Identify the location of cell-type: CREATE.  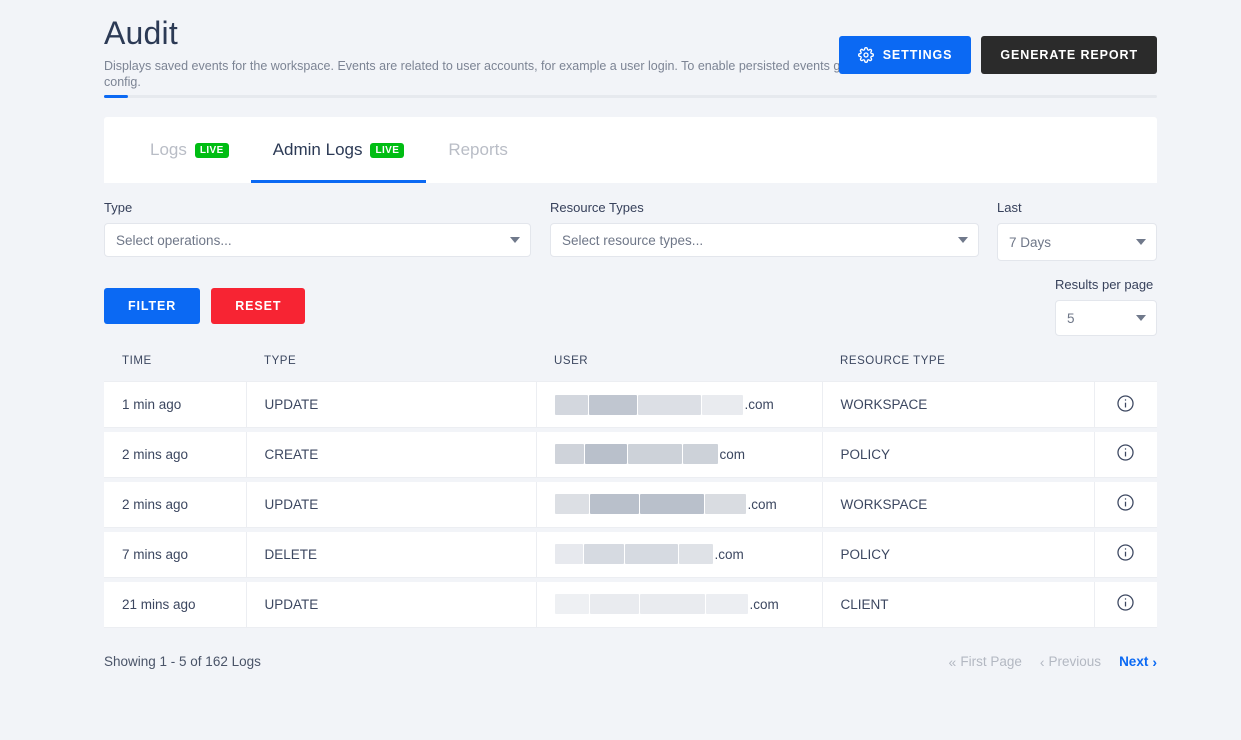
(391, 454).